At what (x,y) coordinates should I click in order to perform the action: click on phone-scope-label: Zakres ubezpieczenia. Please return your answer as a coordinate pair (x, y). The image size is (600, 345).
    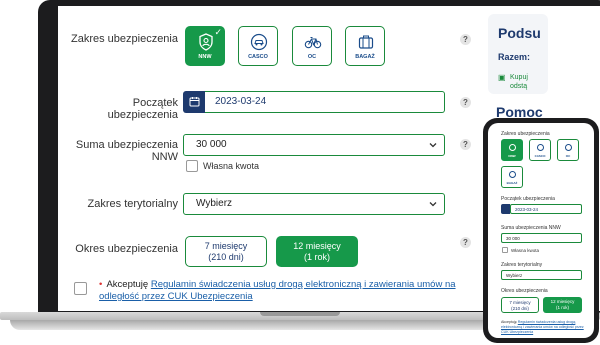
    Looking at the image, I should click on (525, 134).